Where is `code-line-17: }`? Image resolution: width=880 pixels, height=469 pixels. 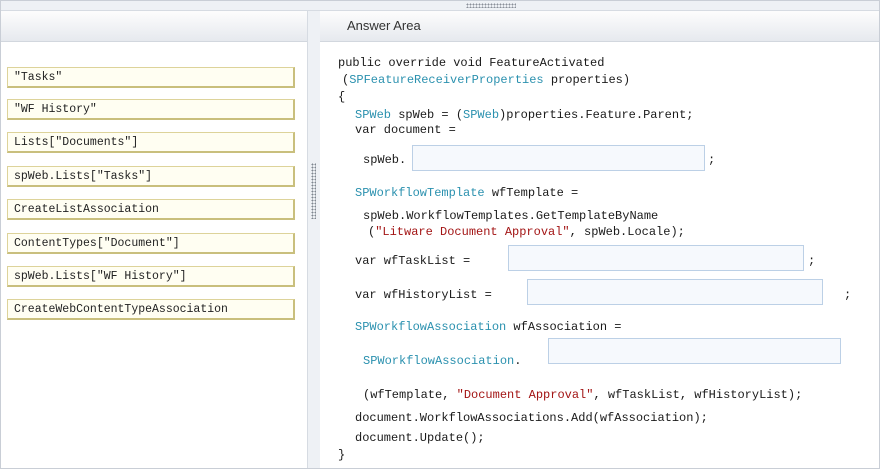 code-line-17: } is located at coordinates (341, 455).